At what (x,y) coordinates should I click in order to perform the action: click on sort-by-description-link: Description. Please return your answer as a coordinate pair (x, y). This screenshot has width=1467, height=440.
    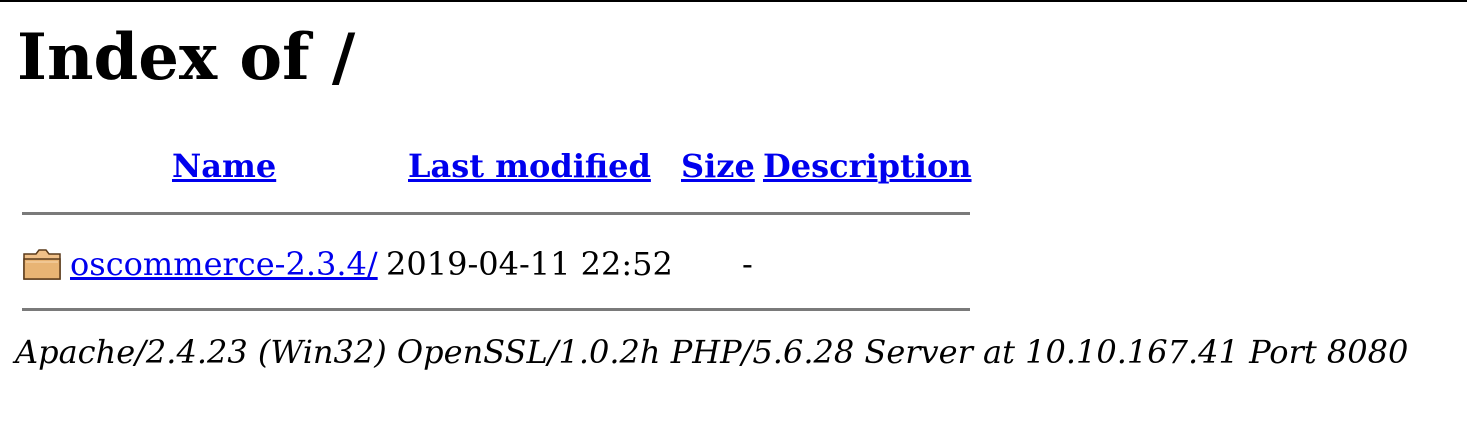
    Looking at the image, I should click on (867, 166).